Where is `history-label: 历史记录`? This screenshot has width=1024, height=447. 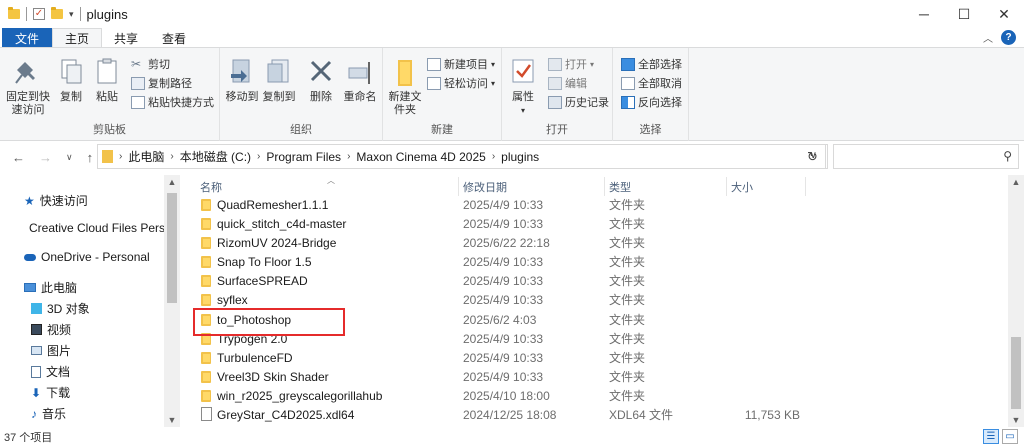
history-label: 历史记录 is located at coordinates (587, 103).